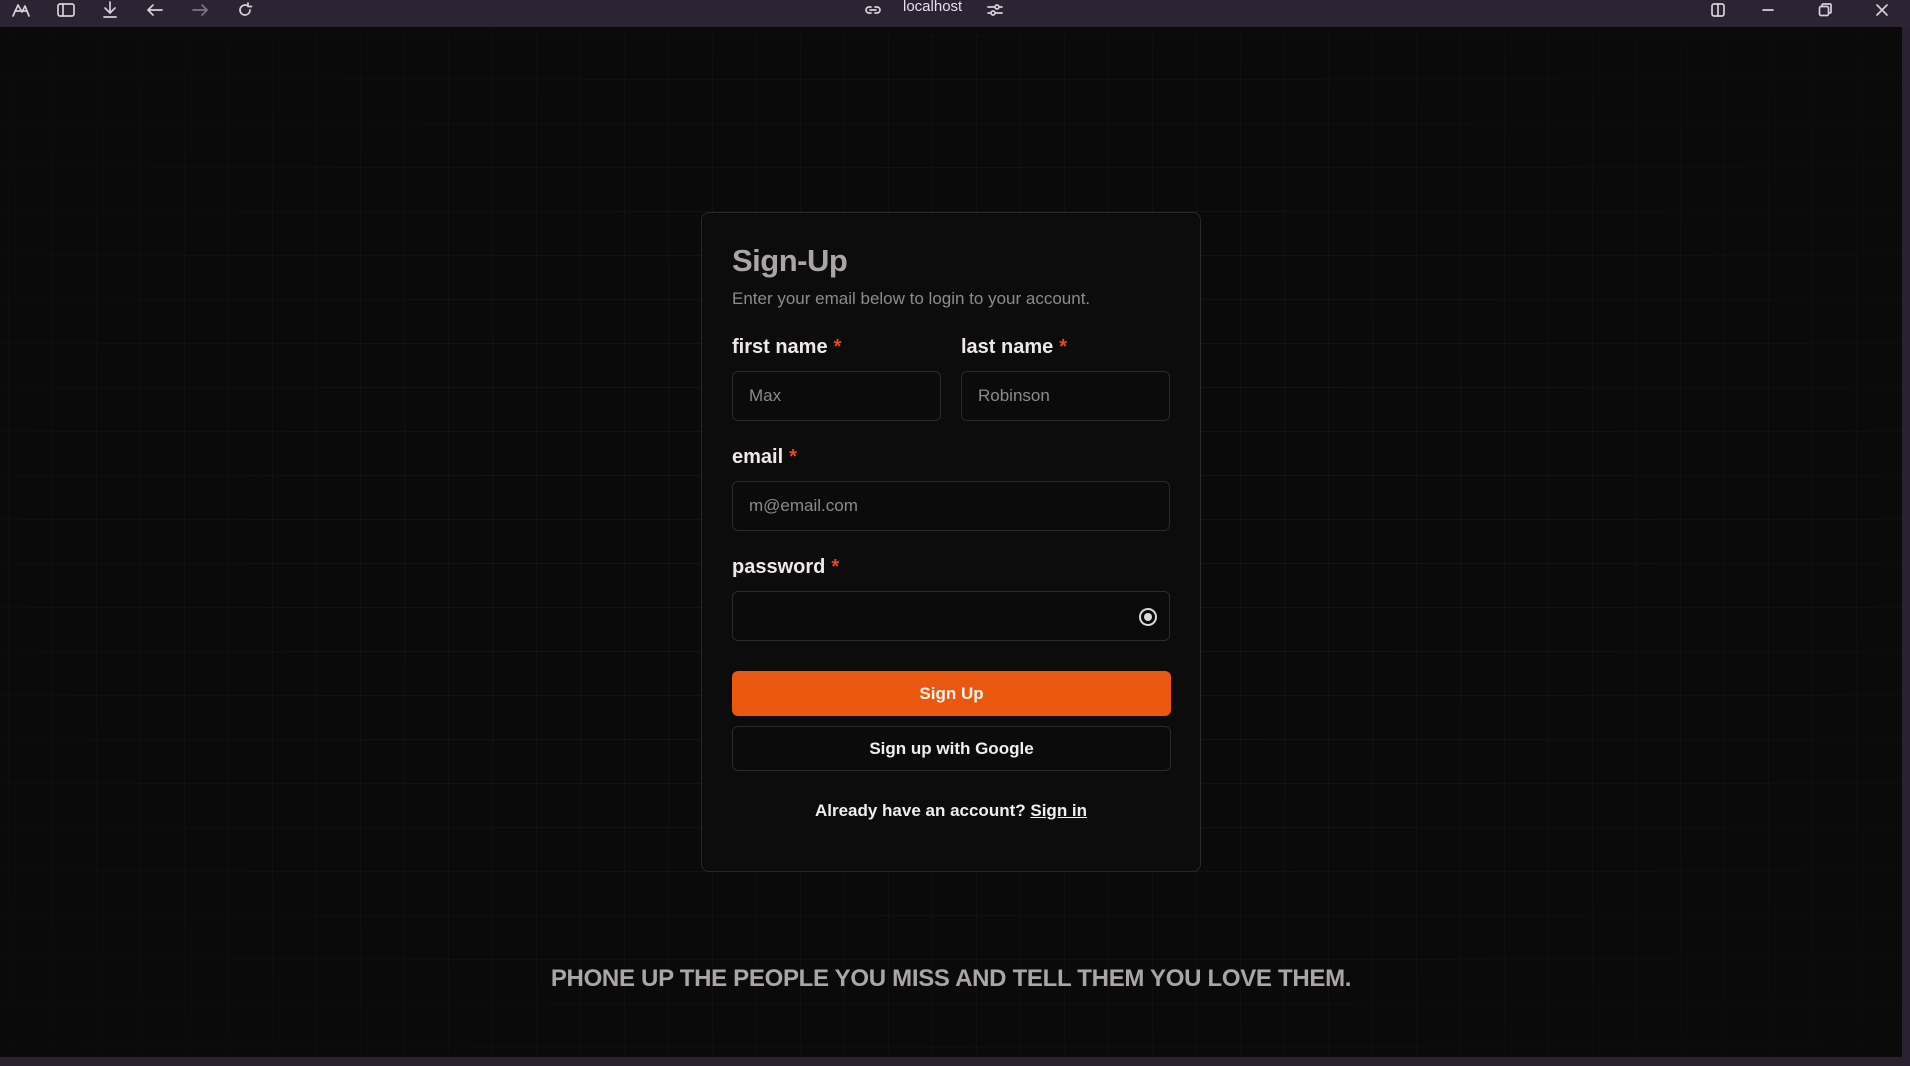 The image size is (1910, 1066). I want to click on google-sign-up-button: Sign up with Google, so click(951, 748).